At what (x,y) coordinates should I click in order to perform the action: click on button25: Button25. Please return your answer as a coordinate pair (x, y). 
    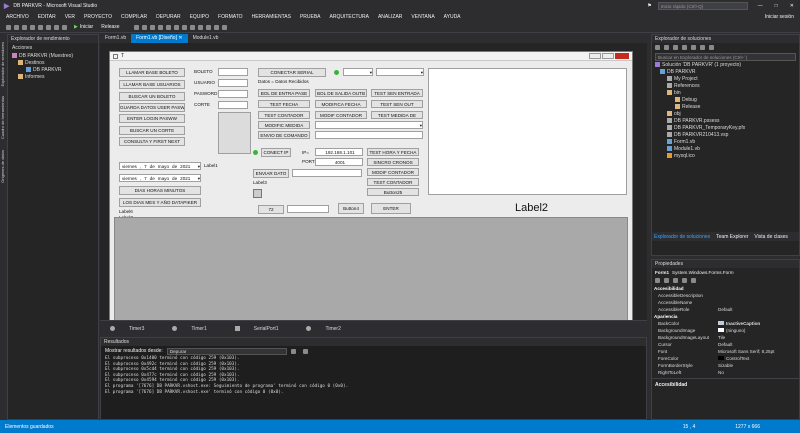
    Looking at the image, I should click on (393, 192).